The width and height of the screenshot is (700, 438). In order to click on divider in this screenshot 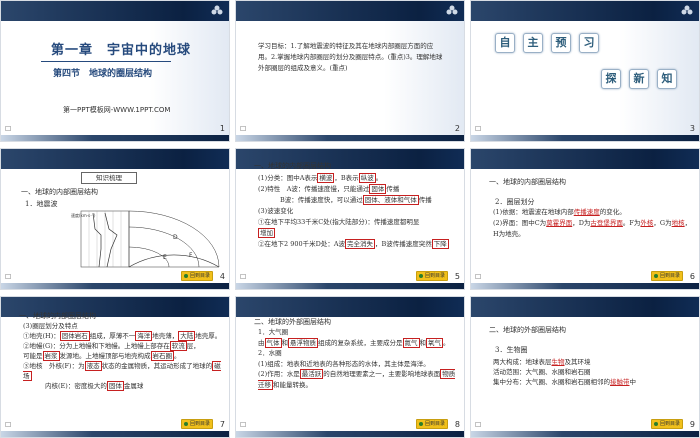, I will do `click(106, 61)`.